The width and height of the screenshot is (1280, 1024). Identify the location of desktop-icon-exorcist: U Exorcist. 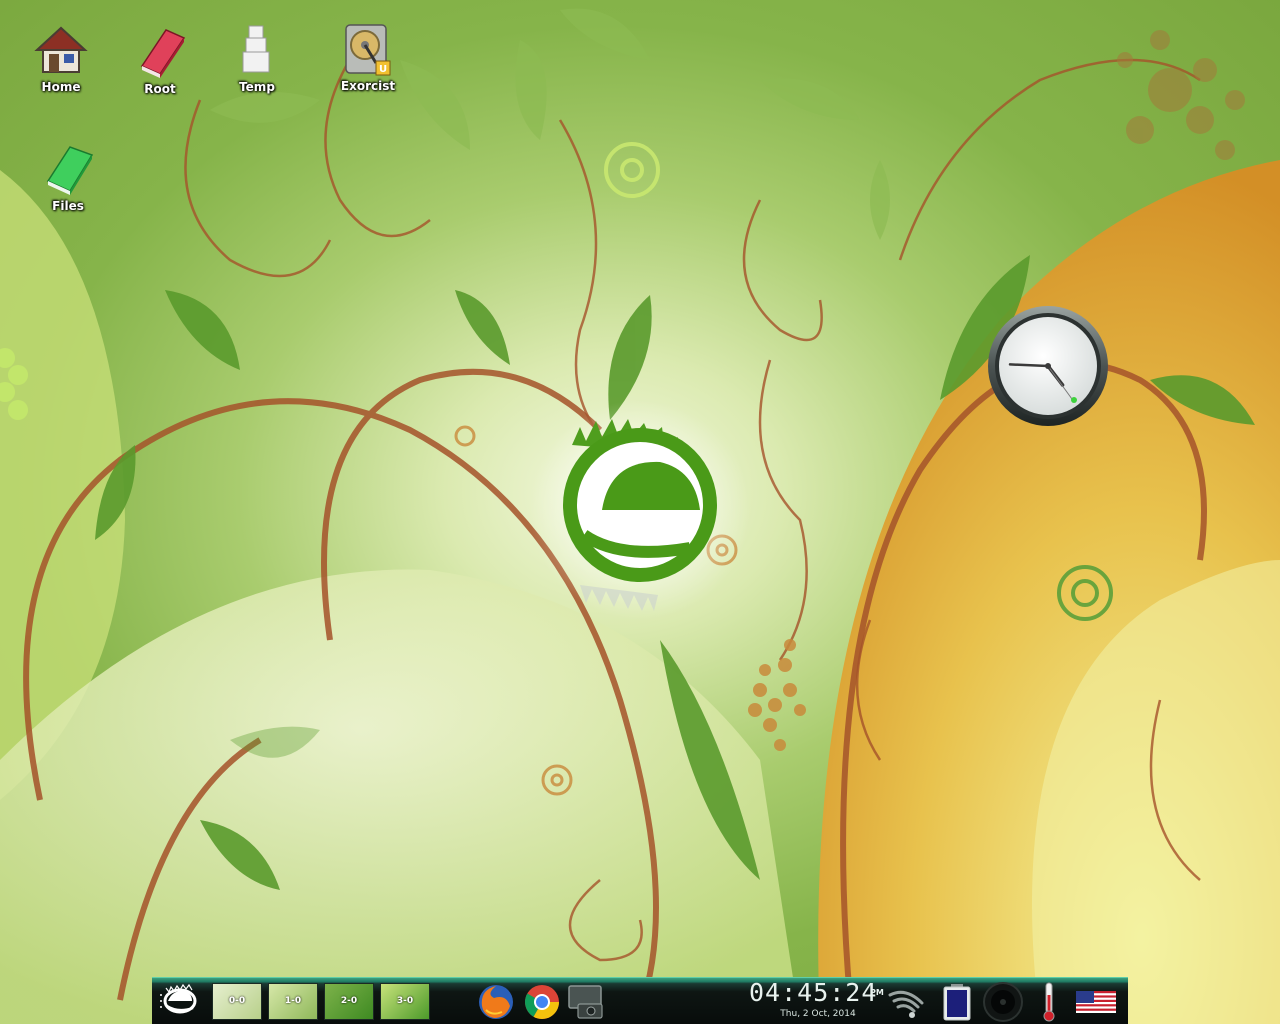
(368, 57).